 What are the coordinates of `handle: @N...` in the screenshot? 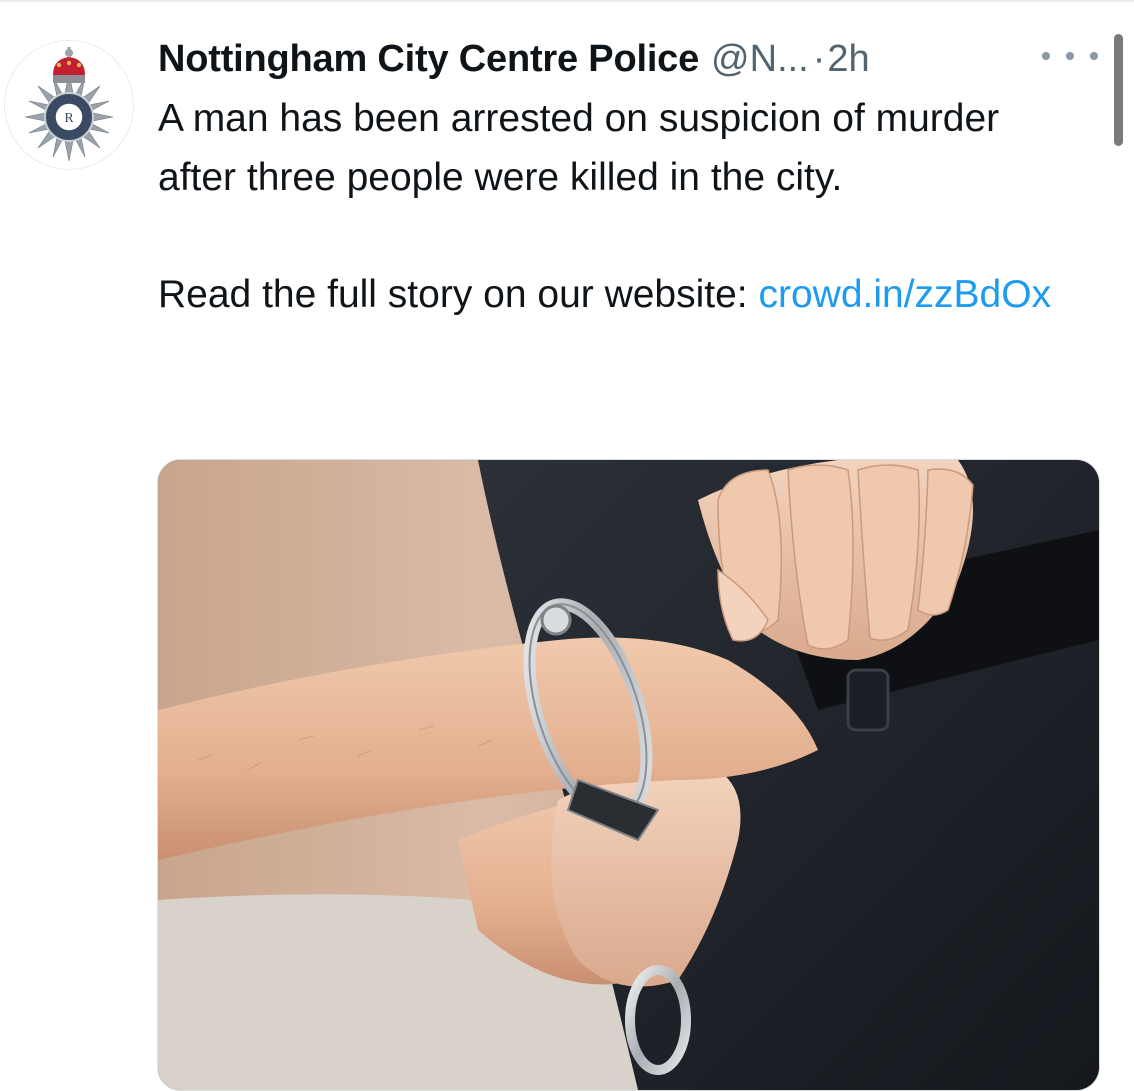 It's located at (760, 59).